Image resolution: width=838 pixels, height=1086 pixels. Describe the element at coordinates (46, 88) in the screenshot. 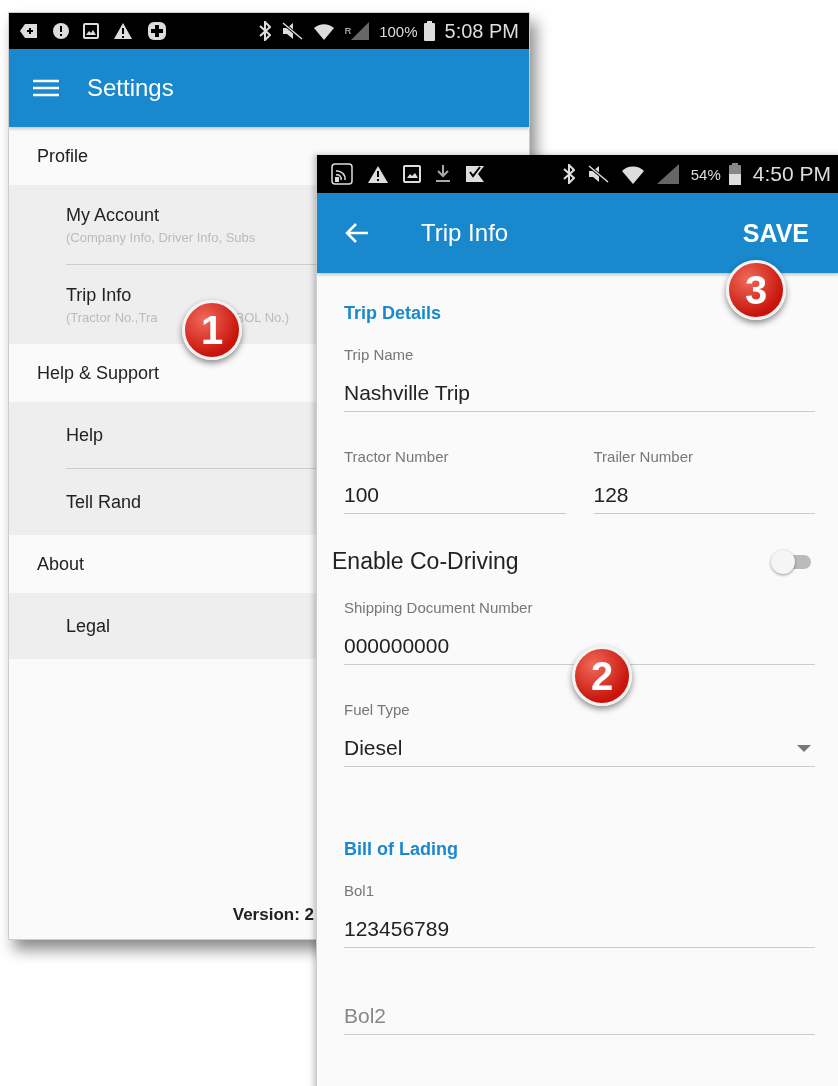

I see `menu-icon` at that location.